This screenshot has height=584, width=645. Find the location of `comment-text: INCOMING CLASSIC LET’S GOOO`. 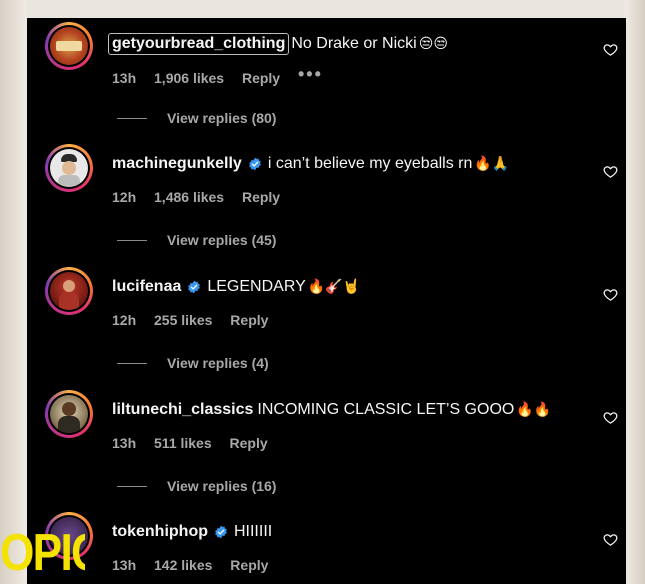

comment-text: INCOMING CLASSIC LET’S GOOO is located at coordinates (386, 409).